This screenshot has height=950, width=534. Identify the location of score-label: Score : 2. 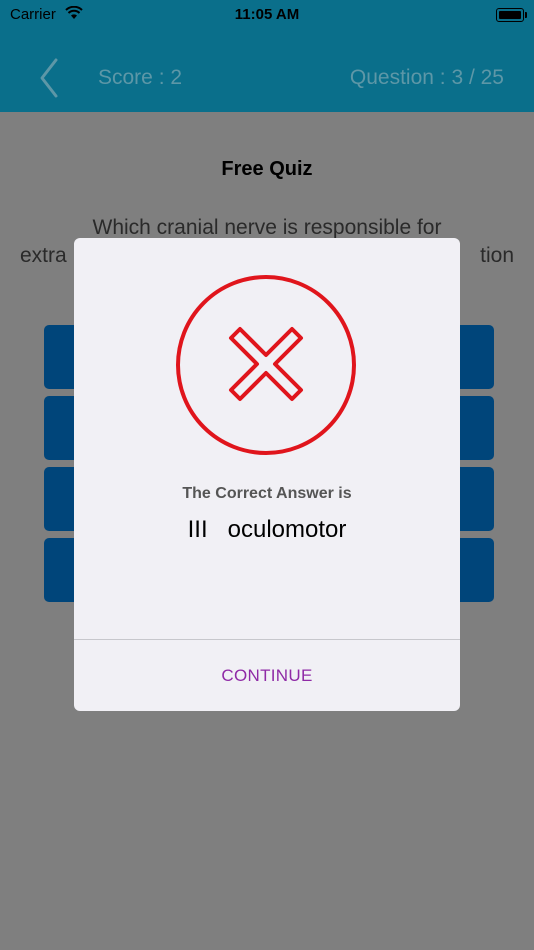
(140, 77).